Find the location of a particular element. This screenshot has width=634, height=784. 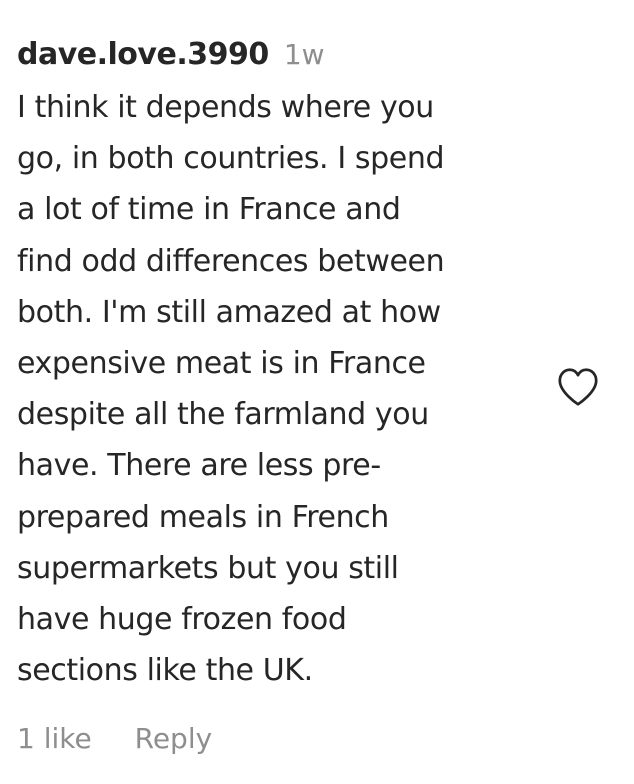

comment-text-line: have. There are less pre- is located at coordinates (199, 466).